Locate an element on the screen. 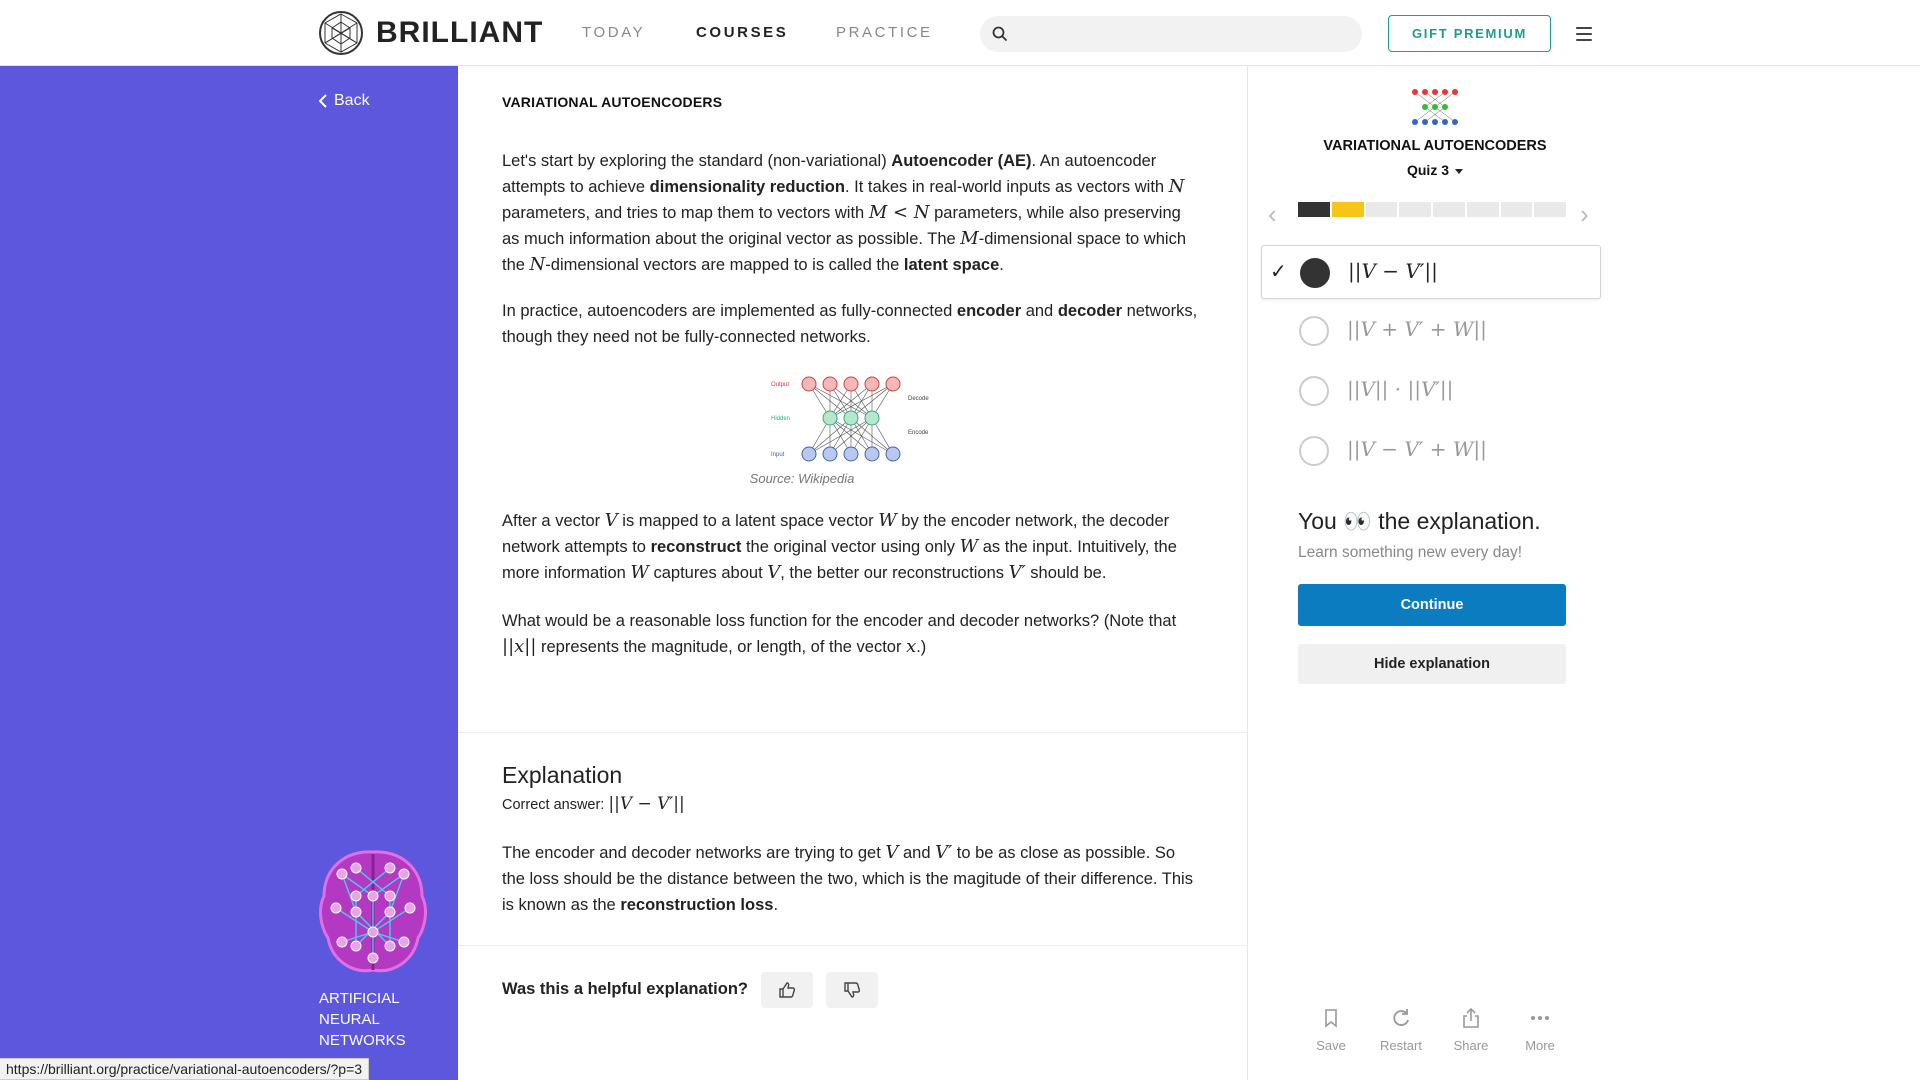 The height and width of the screenshot is (1080, 1920). chevron-left-icon is located at coordinates (322, 101).